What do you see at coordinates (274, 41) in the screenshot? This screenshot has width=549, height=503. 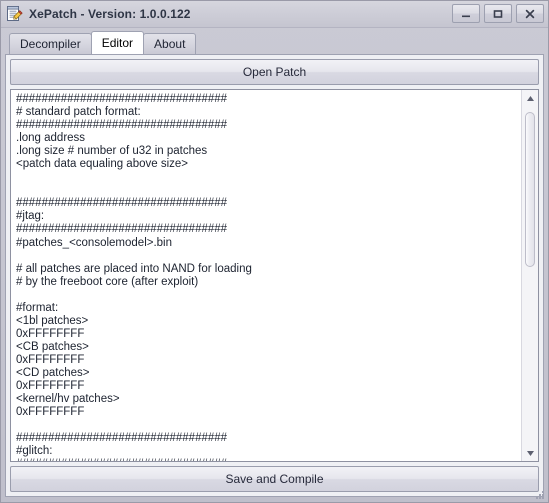 I see `tab-strip: Decompiler Editor About` at bounding box center [274, 41].